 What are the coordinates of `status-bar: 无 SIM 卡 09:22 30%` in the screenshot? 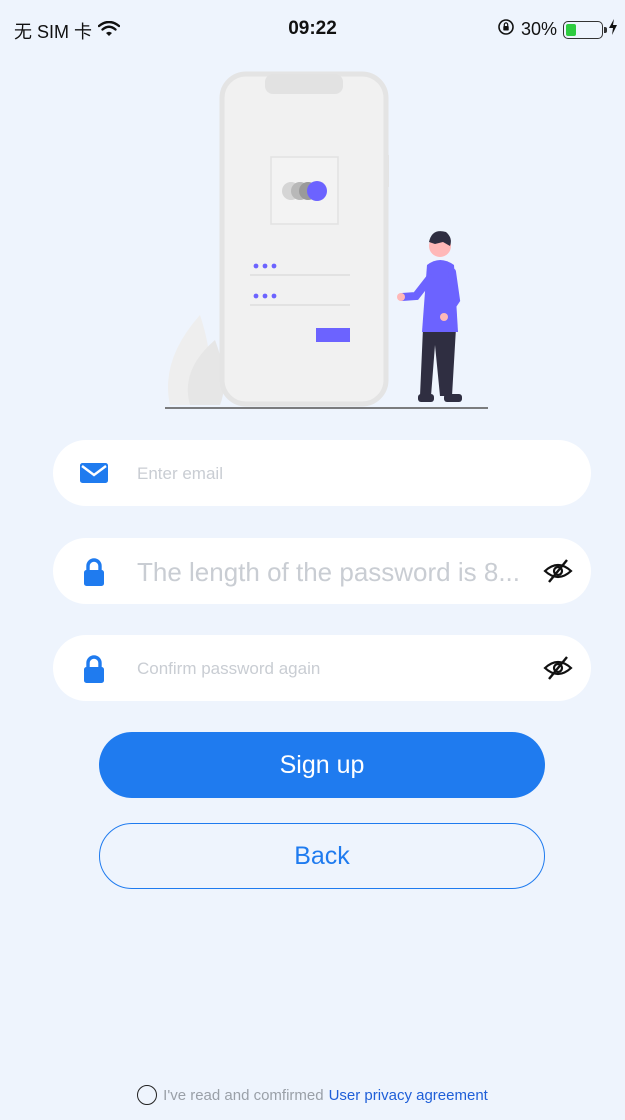 It's located at (312, 31).